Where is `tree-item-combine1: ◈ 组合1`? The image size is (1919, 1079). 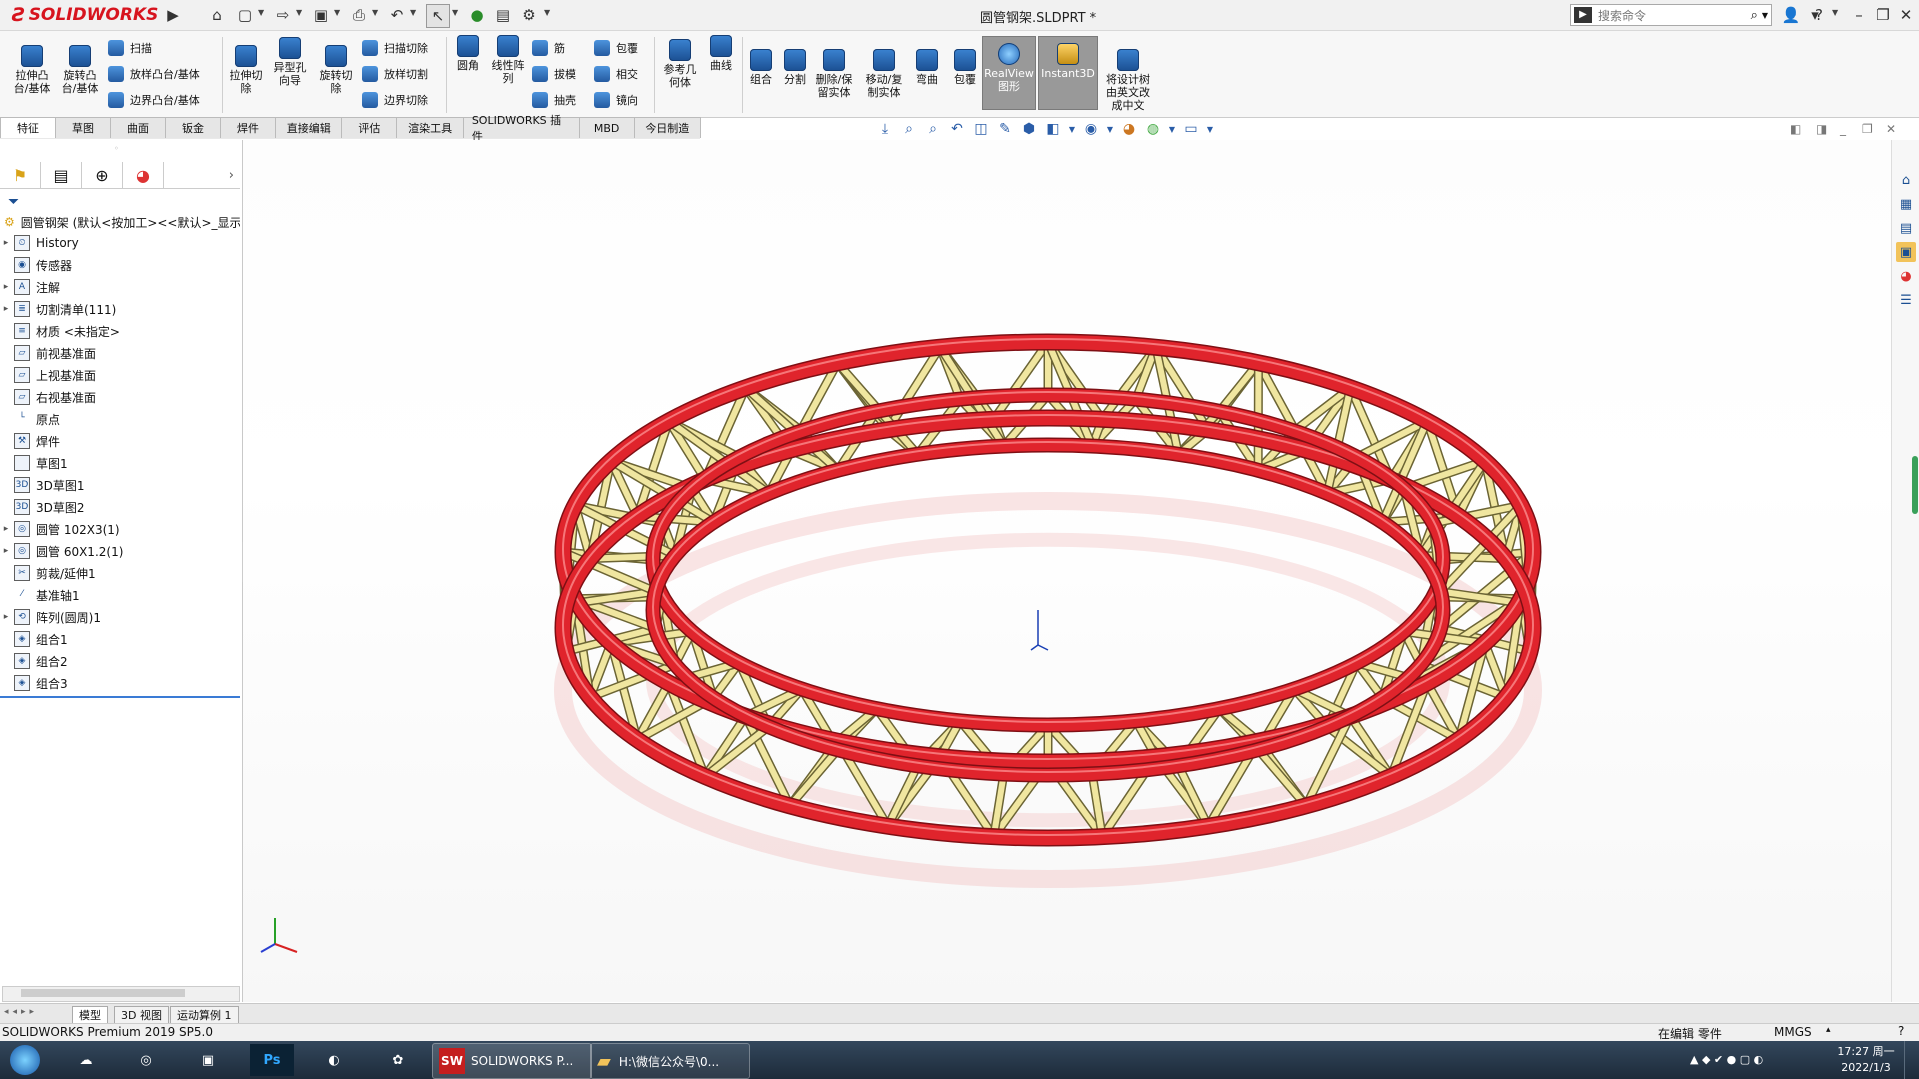
tree-item-combine1: ◈ 组合1 is located at coordinates (120, 639).